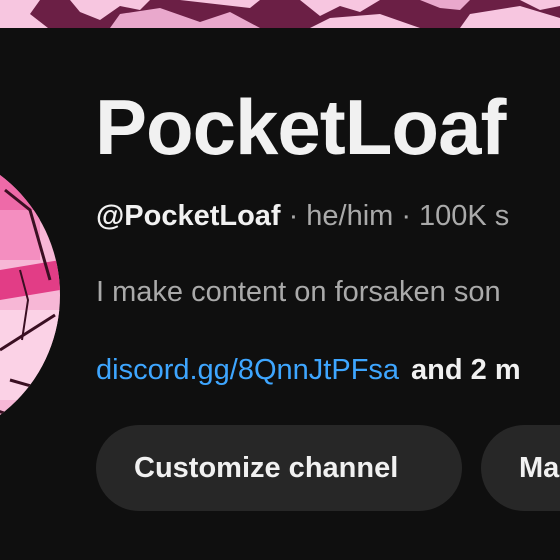  I want to click on subscriber-count: 100K s, so click(464, 216).